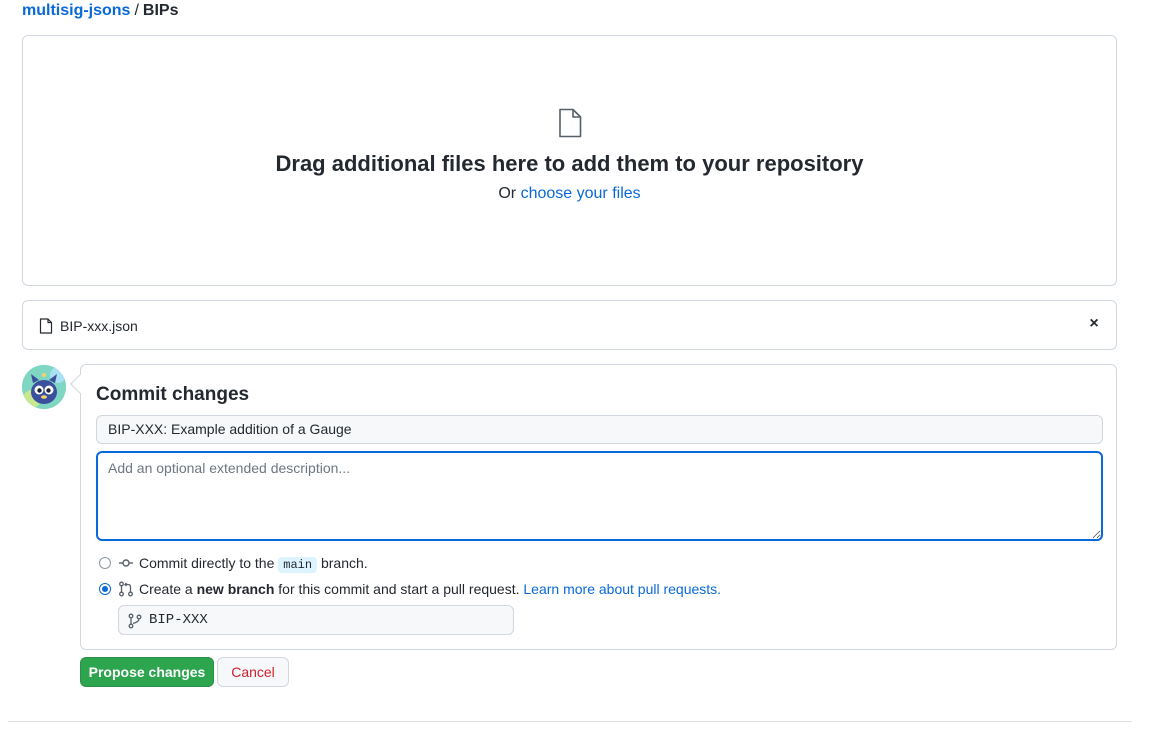 The image size is (1156, 742). I want to click on dropzone-subtitle: Or choose your files, so click(569, 194).